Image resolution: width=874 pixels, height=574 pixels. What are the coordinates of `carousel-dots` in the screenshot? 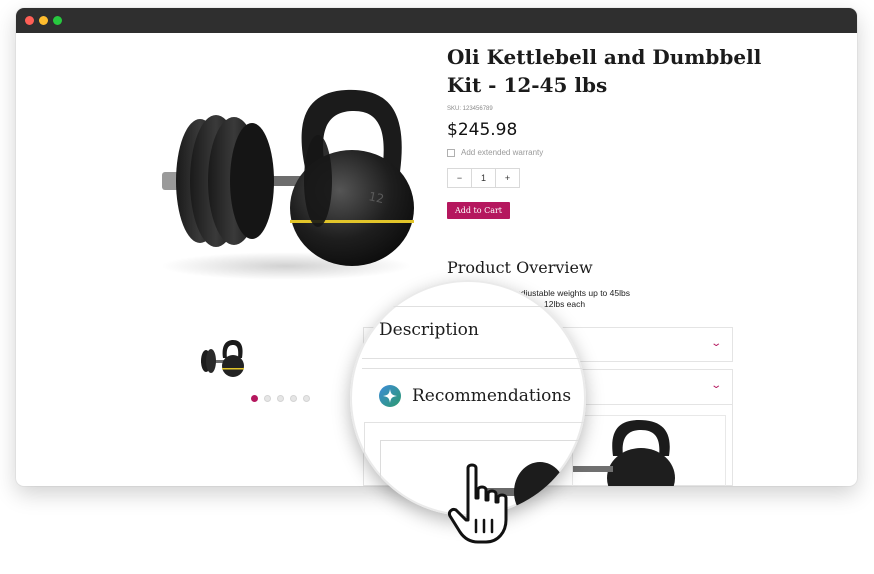 It's located at (280, 400).